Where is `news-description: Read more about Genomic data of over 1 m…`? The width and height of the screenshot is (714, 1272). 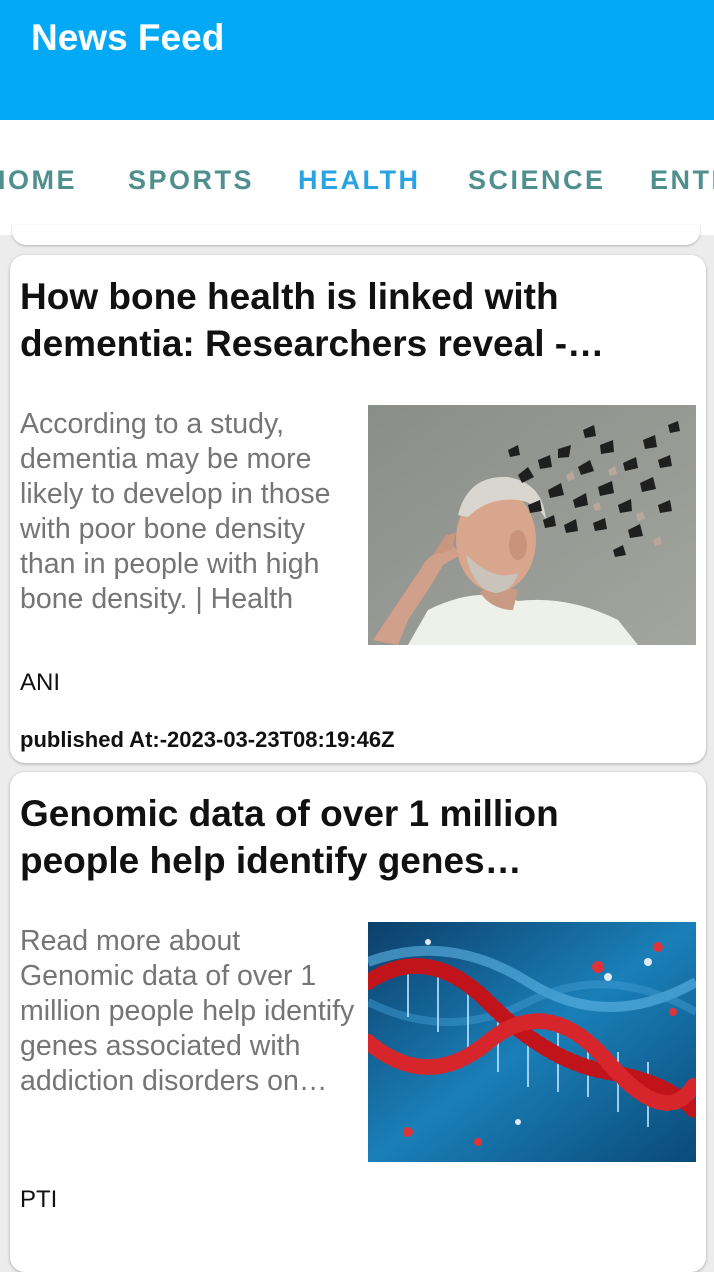
news-description: Read more about Genomic data of over 1 m… is located at coordinates (187, 1011).